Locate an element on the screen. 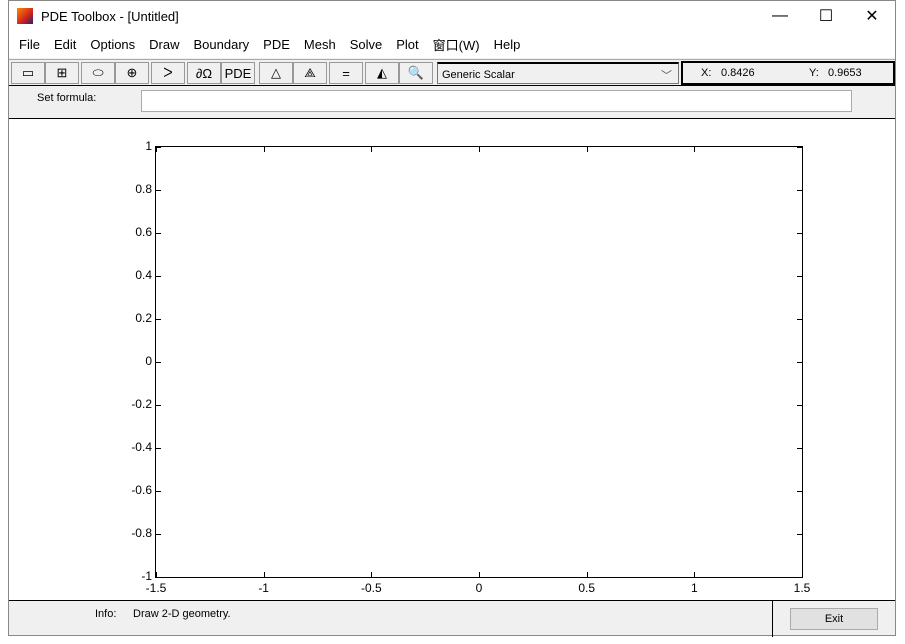 The width and height of the screenshot is (905, 644). boundary-mode-icon: ∂Ω is located at coordinates (204, 73).